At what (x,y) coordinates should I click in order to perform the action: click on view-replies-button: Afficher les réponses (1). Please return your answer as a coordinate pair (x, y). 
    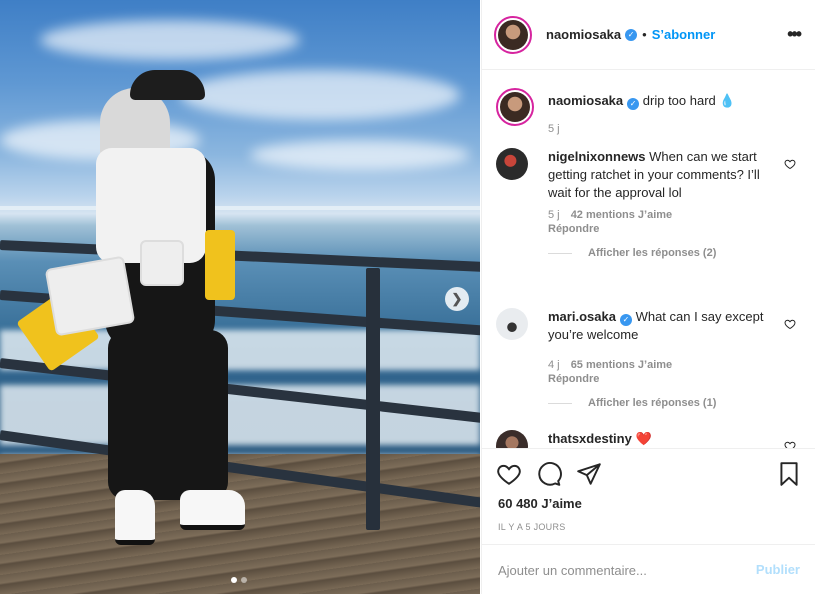
    Looking at the image, I should click on (664, 403).